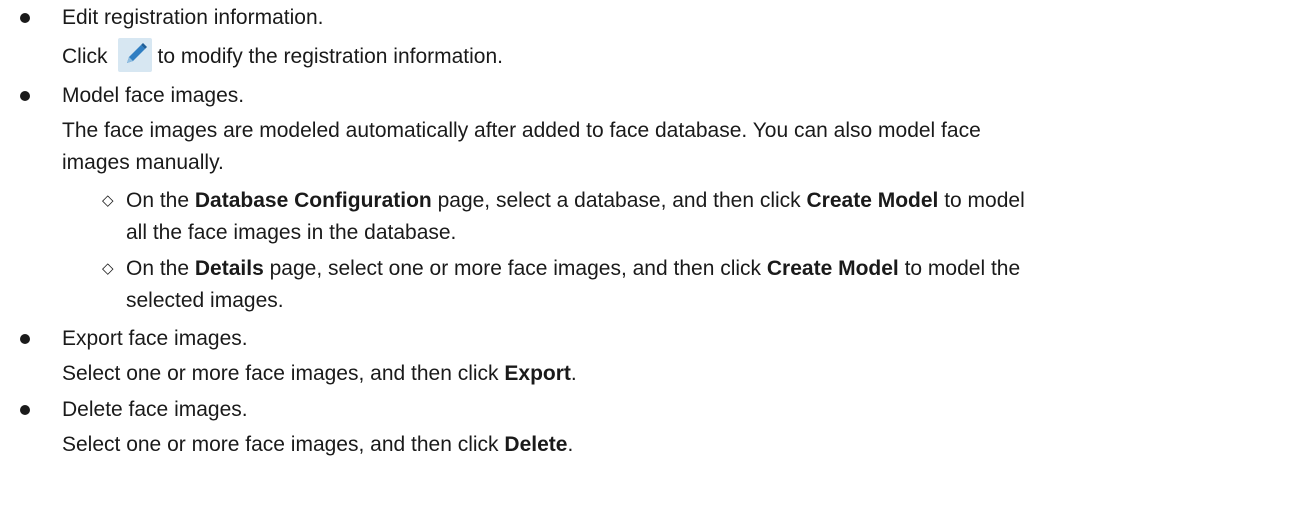  Describe the element at coordinates (143, 162) in the screenshot. I see `body-line-2: images manually.` at that location.